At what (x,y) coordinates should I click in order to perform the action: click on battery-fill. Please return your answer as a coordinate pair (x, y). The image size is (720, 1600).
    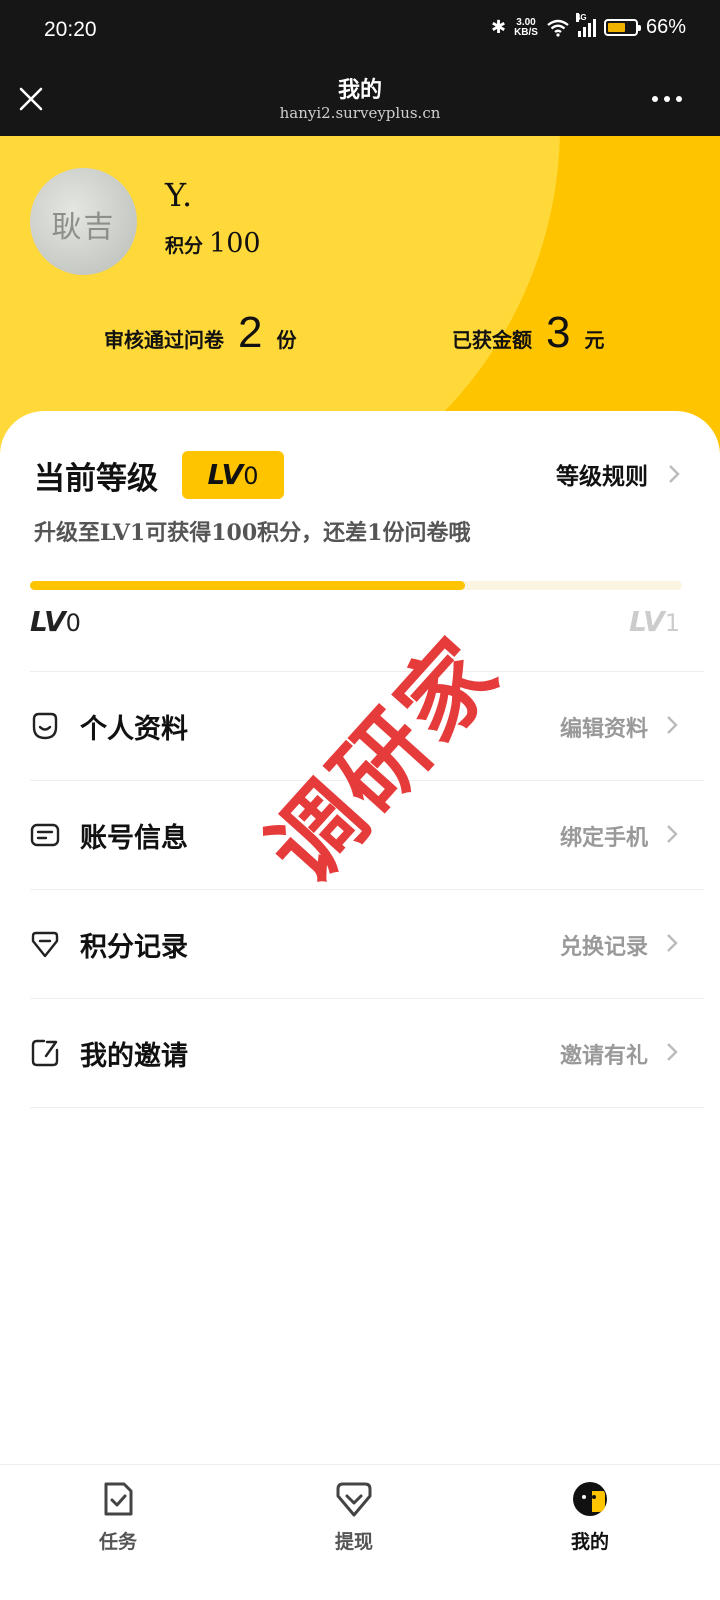
    Looking at the image, I should click on (616, 27).